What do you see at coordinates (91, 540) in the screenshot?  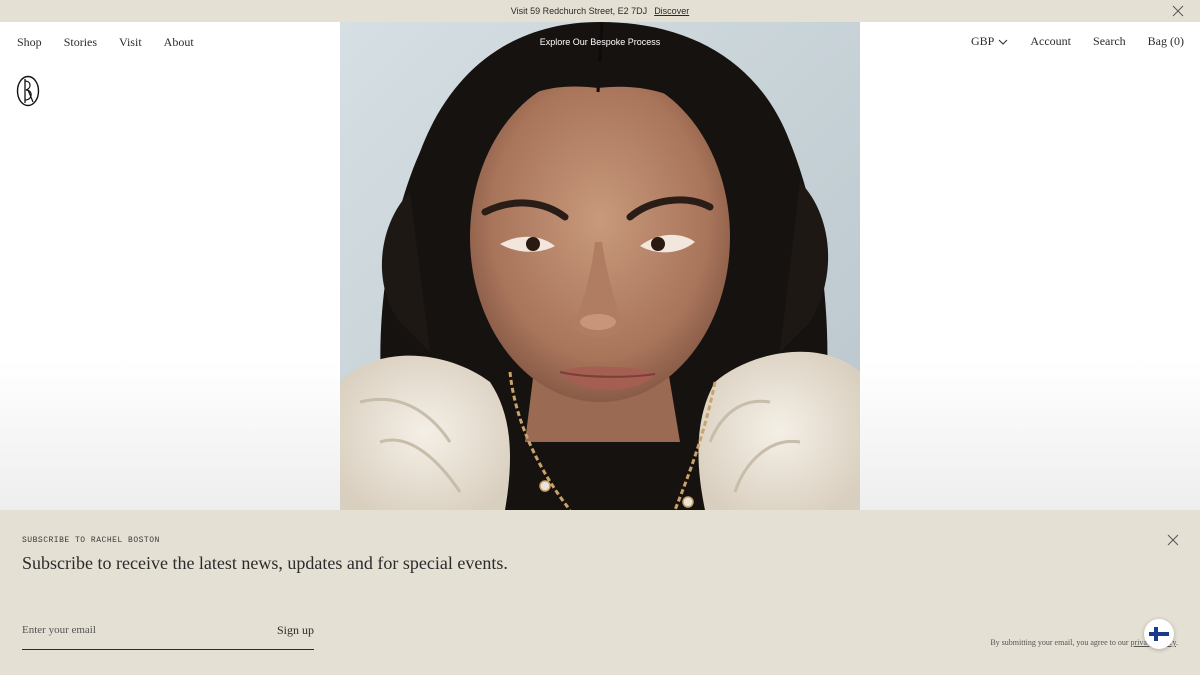 I see `subscribe-eyebrow: SUBSCRIBE TO RACHEL BOSTON` at bounding box center [91, 540].